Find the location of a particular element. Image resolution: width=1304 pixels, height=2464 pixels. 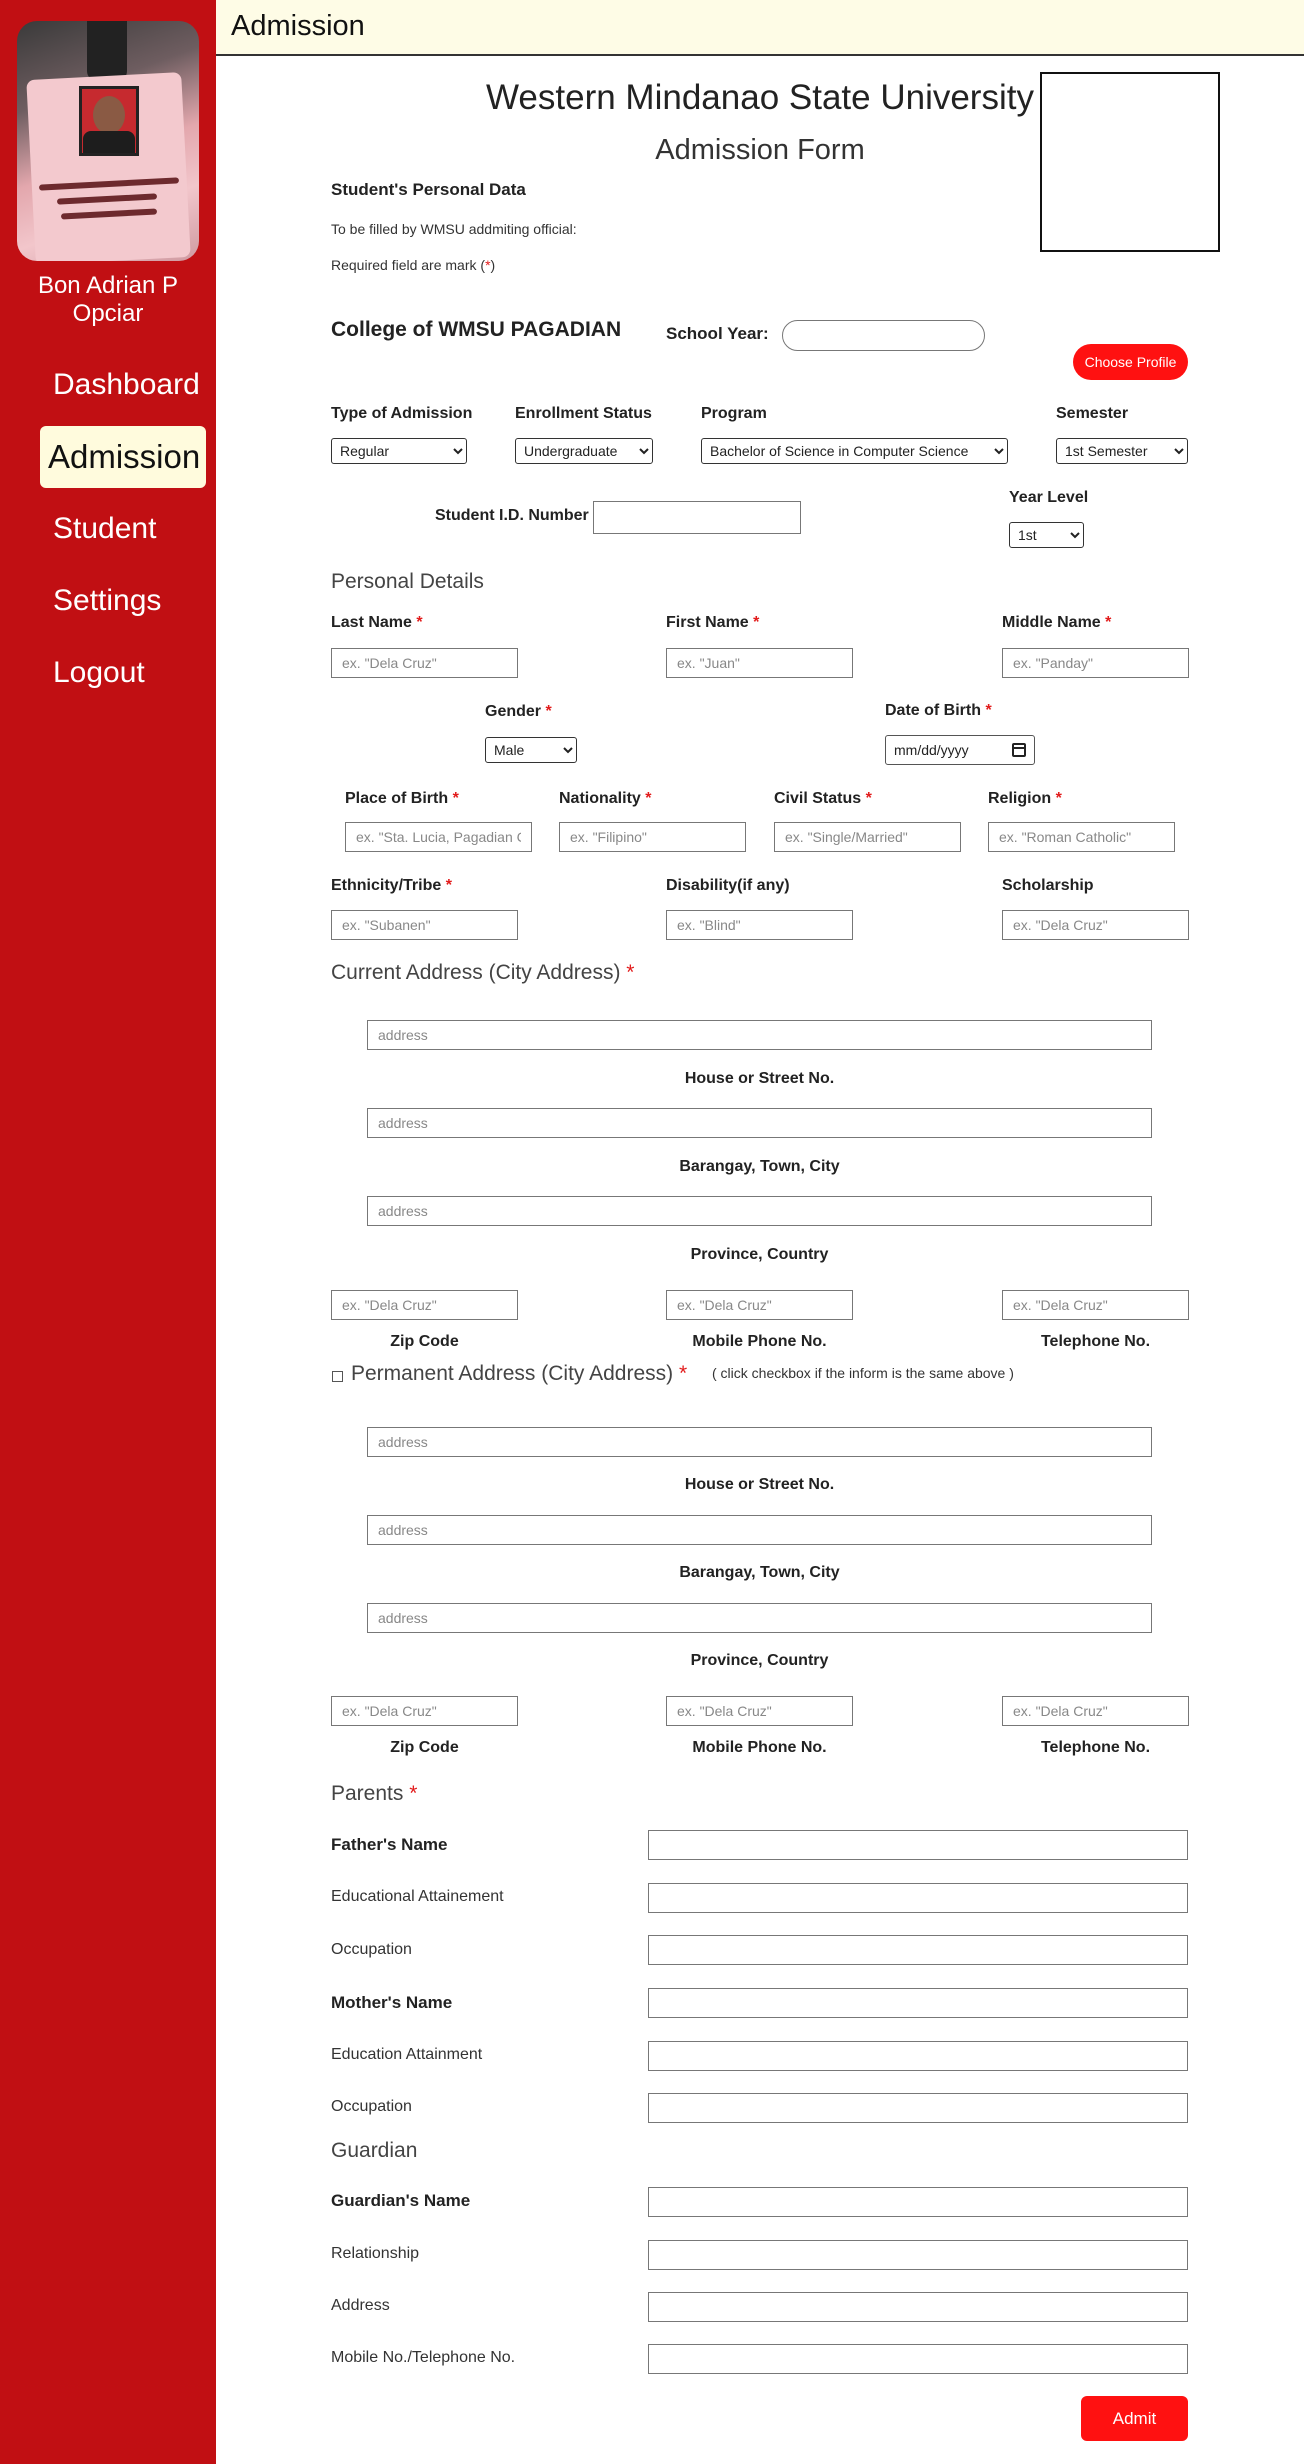

last-name-label: Last Name * is located at coordinates (377, 622).